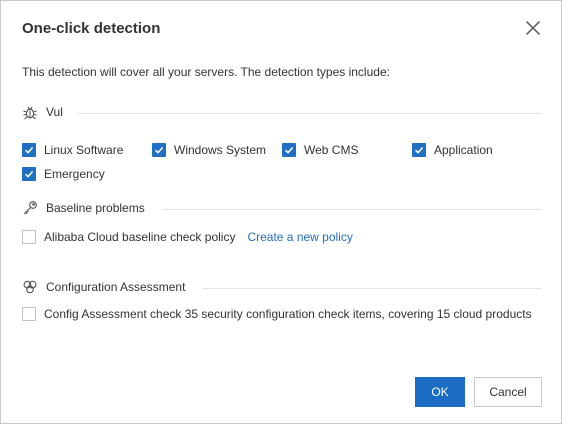 The width and height of the screenshot is (562, 424). Describe the element at coordinates (84, 150) in the screenshot. I see `checkbox-label: Linux Software` at that location.